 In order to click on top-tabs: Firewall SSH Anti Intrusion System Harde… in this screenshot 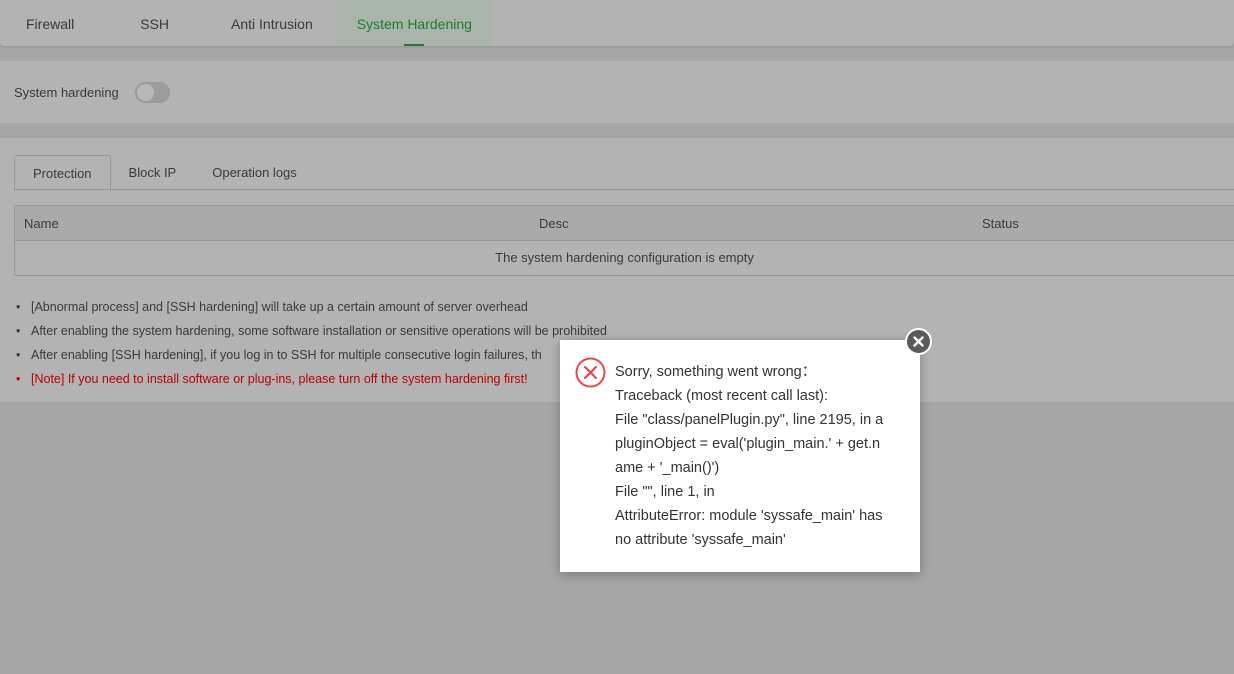, I will do `click(617, 23)`.